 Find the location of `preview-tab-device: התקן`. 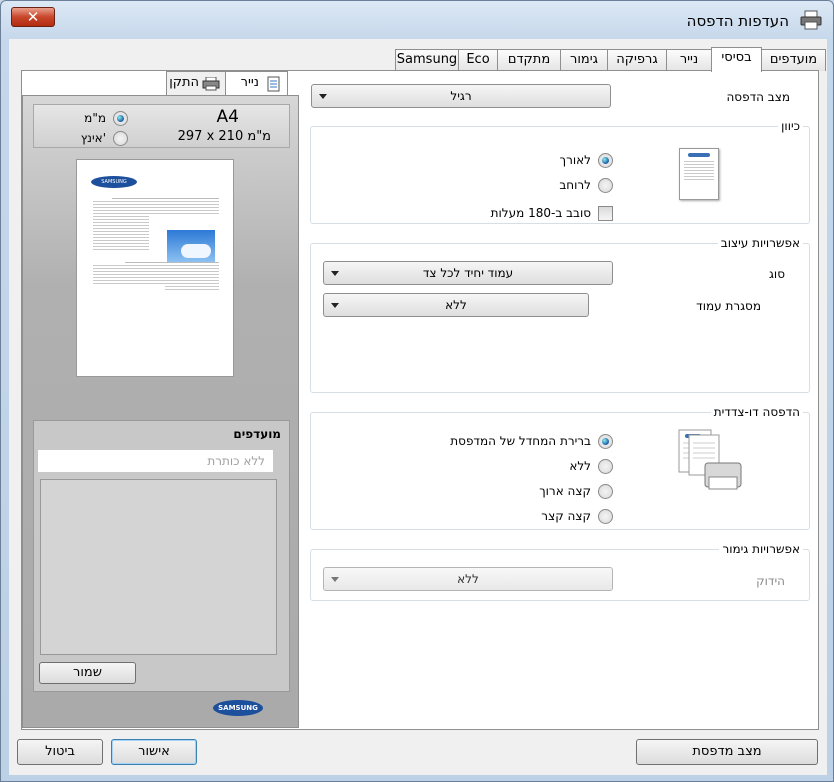

preview-tab-device: התקן is located at coordinates (196, 83).